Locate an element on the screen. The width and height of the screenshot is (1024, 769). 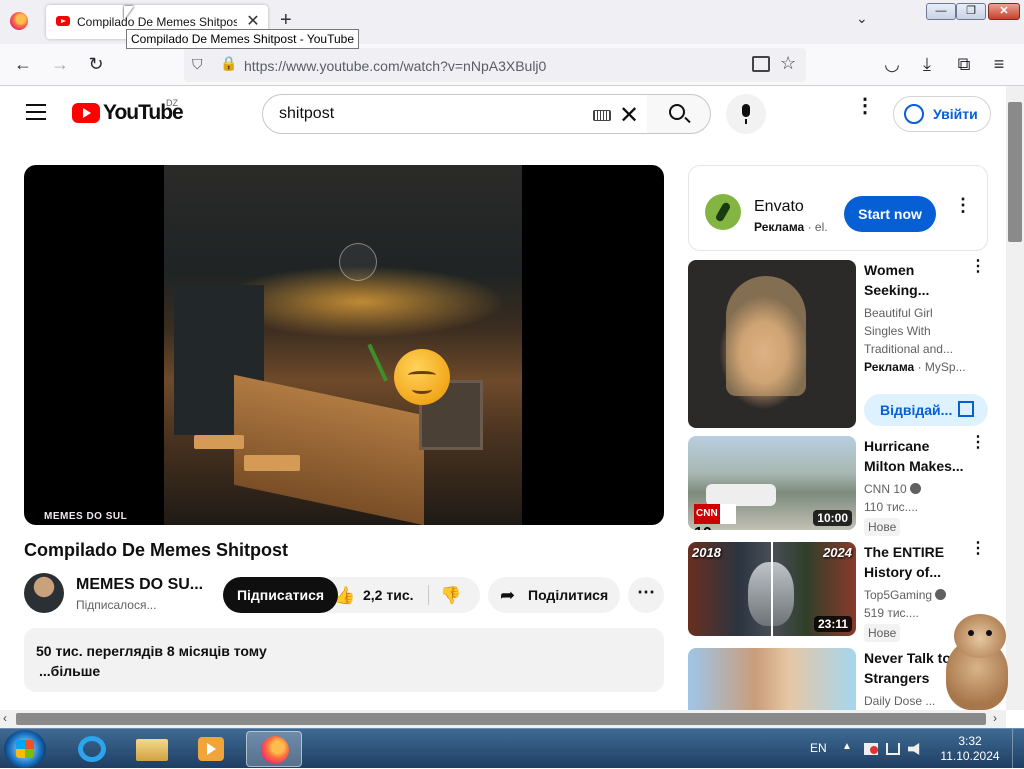
voice-search-button is located at coordinates (746, 114).